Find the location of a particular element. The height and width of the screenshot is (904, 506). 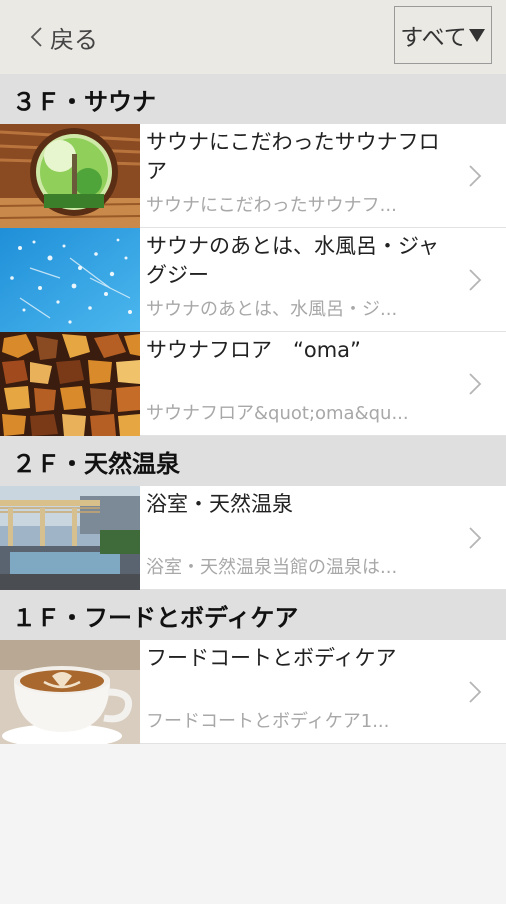

top-bar: 戻る すべて is located at coordinates (253, 37).